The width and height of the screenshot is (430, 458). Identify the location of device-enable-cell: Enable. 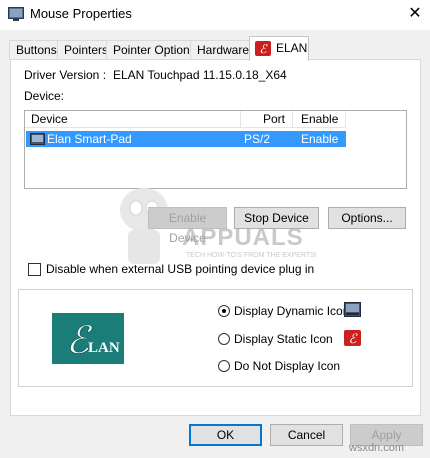
(320, 139).